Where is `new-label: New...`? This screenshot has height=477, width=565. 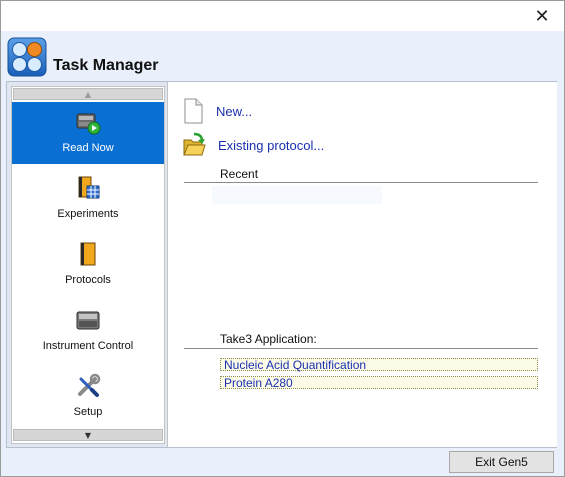 new-label: New... is located at coordinates (234, 111).